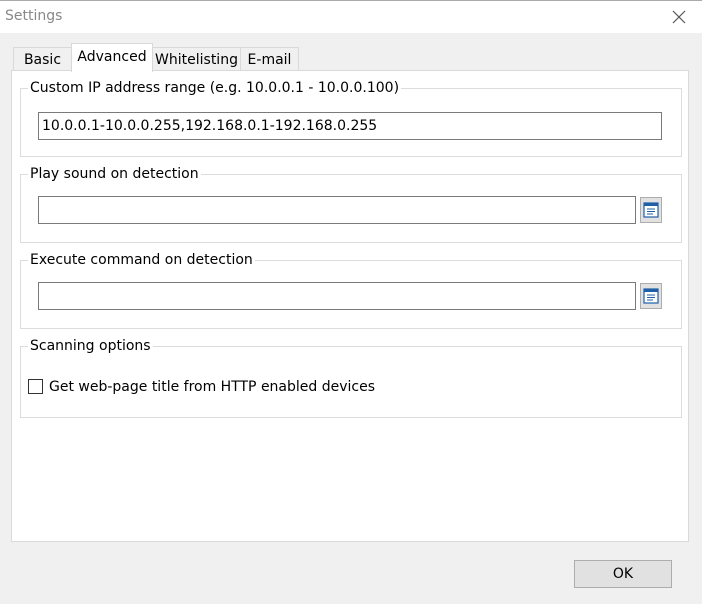 The height and width of the screenshot is (604, 702). I want to click on play-sound-browse-button, so click(651, 210).